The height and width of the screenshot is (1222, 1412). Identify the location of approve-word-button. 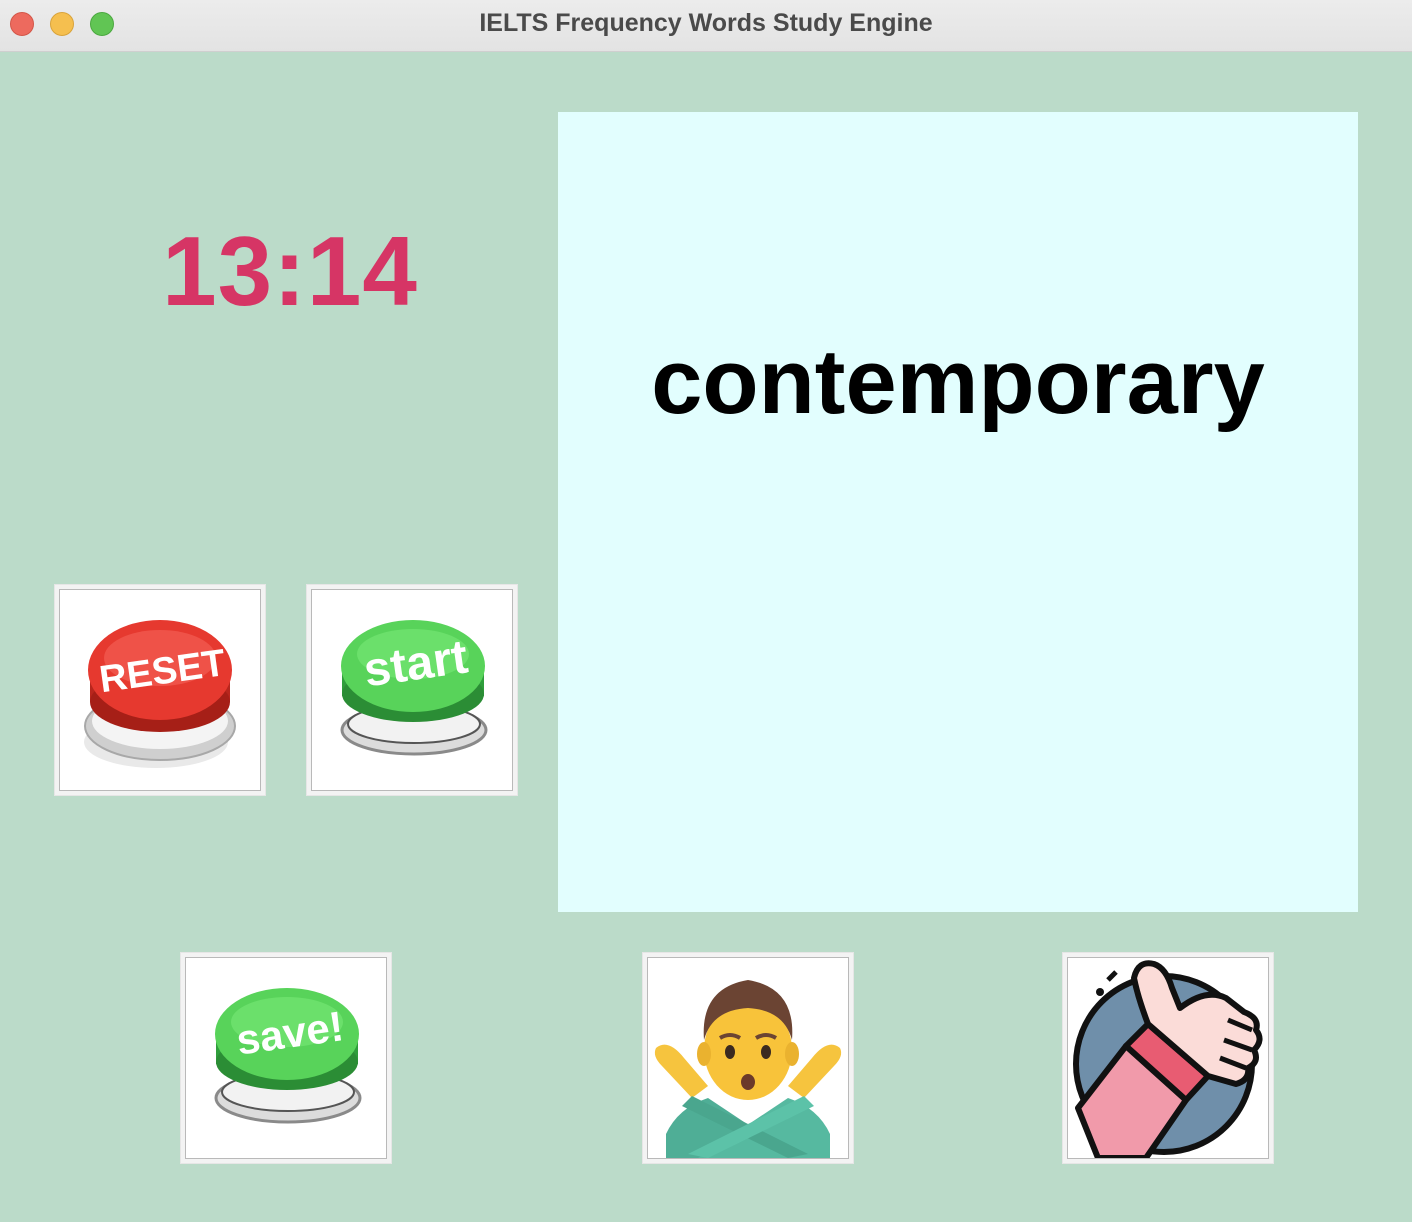
(1168, 1058).